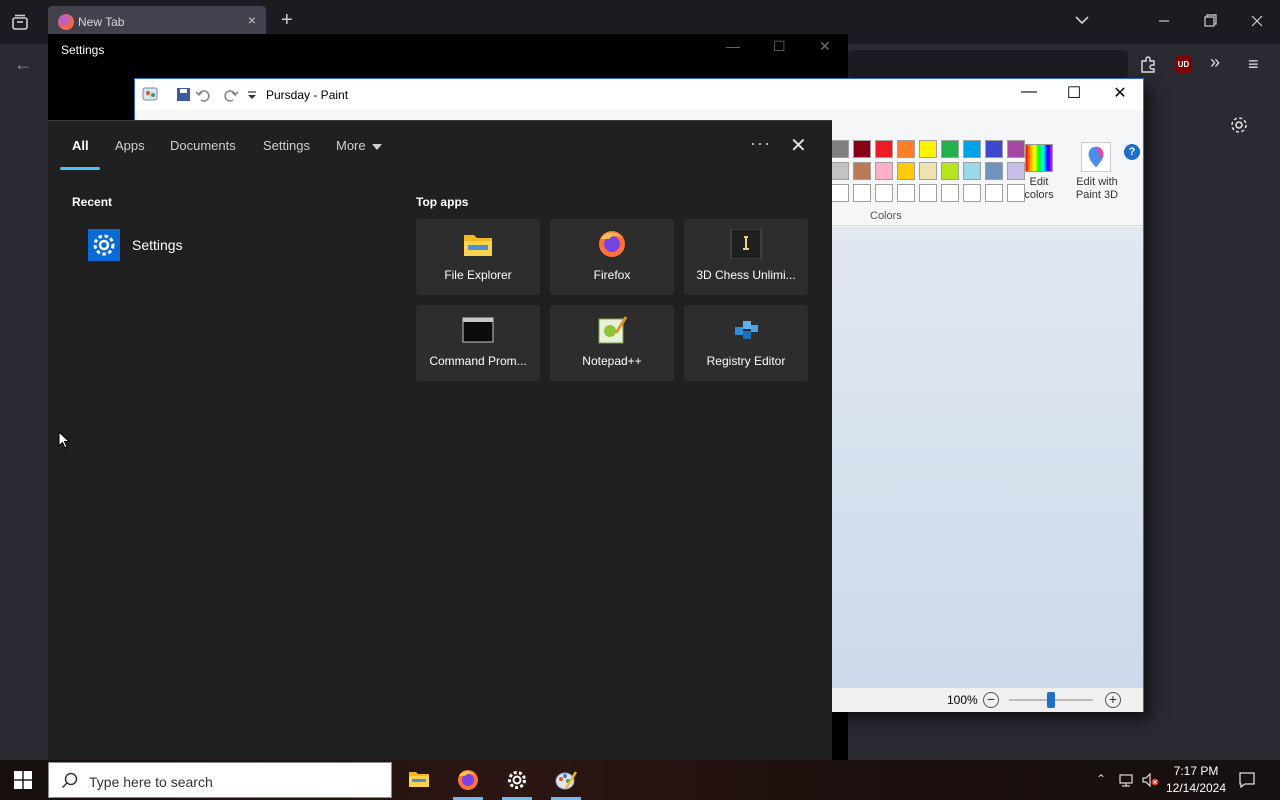  What do you see at coordinates (1164, 21) in the screenshot?
I see `minimize-icon` at bounding box center [1164, 21].